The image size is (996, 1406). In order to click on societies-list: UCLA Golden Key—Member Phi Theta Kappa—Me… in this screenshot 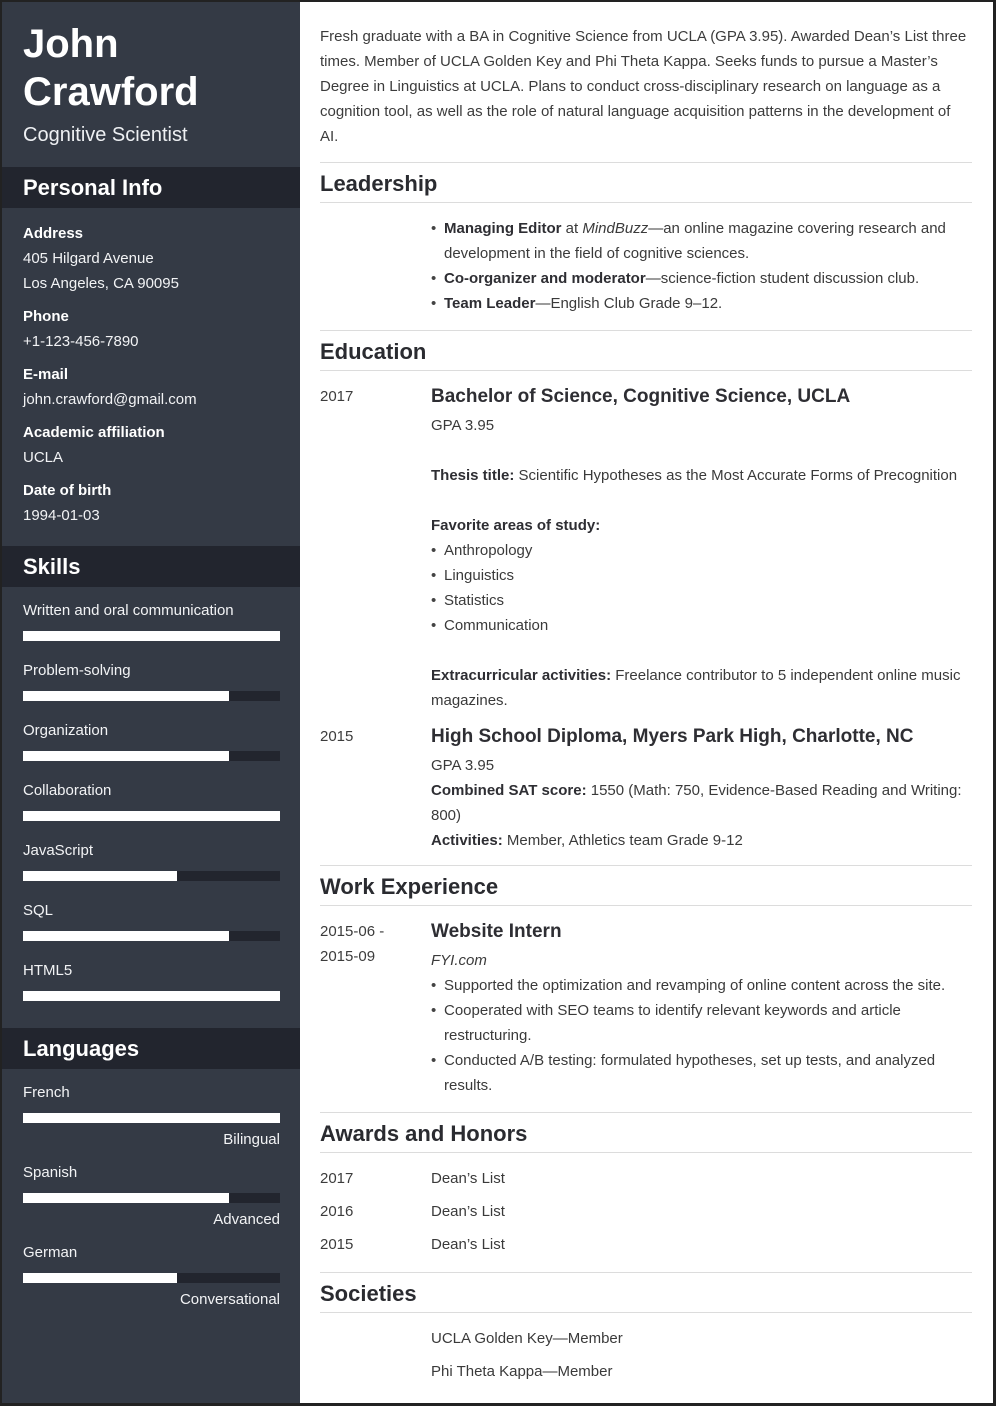, I will do `click(646, 1359)`.